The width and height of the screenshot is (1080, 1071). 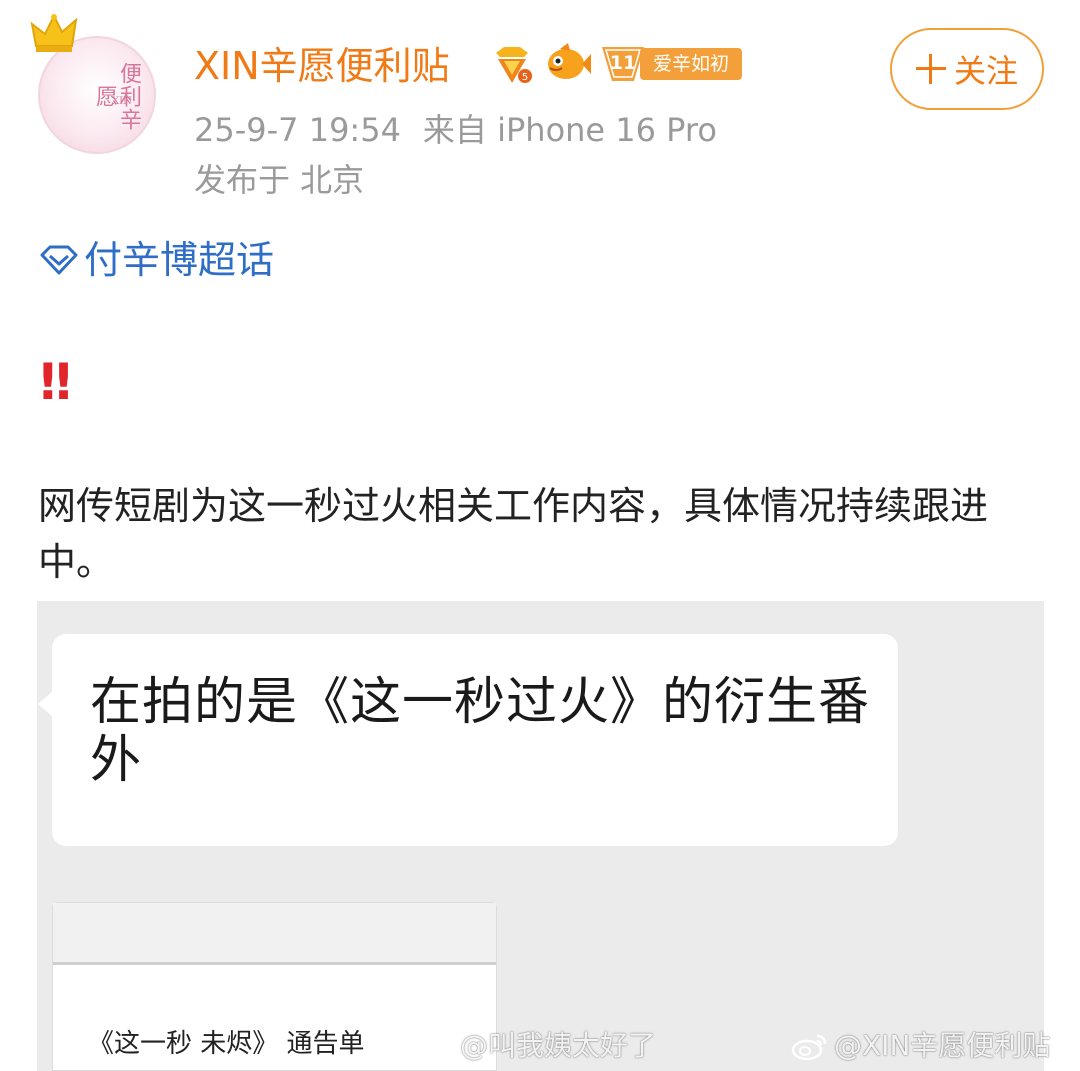 What do you see at coordinates (226, 1044) in the screenshot?
I see `document-title: 《这一秒 未烬》 通告单` at bounding box center [226, 1044].